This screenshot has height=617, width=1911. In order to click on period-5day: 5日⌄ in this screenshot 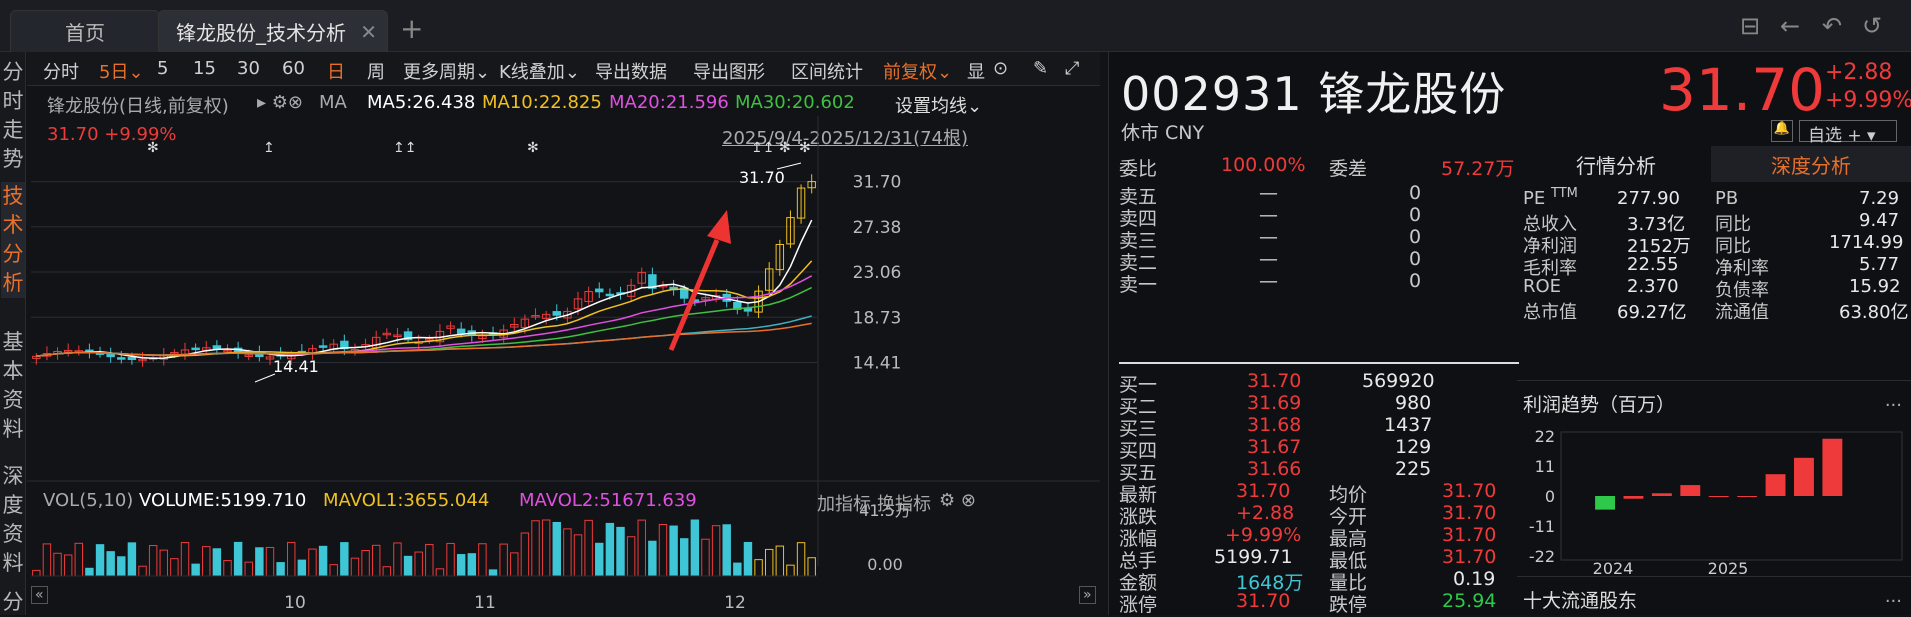, I will do `click(121, 71)`.